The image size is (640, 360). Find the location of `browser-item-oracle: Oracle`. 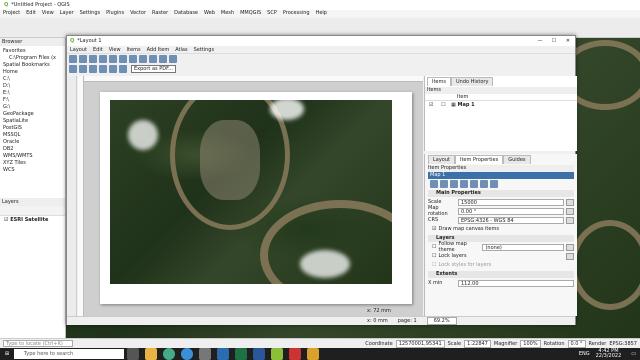

browser-item-oracle: Oracle is located at coordinates (34, 142).